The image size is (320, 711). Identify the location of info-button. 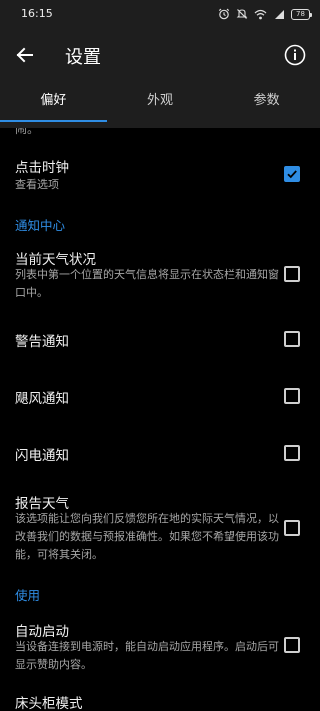
(295, 55).